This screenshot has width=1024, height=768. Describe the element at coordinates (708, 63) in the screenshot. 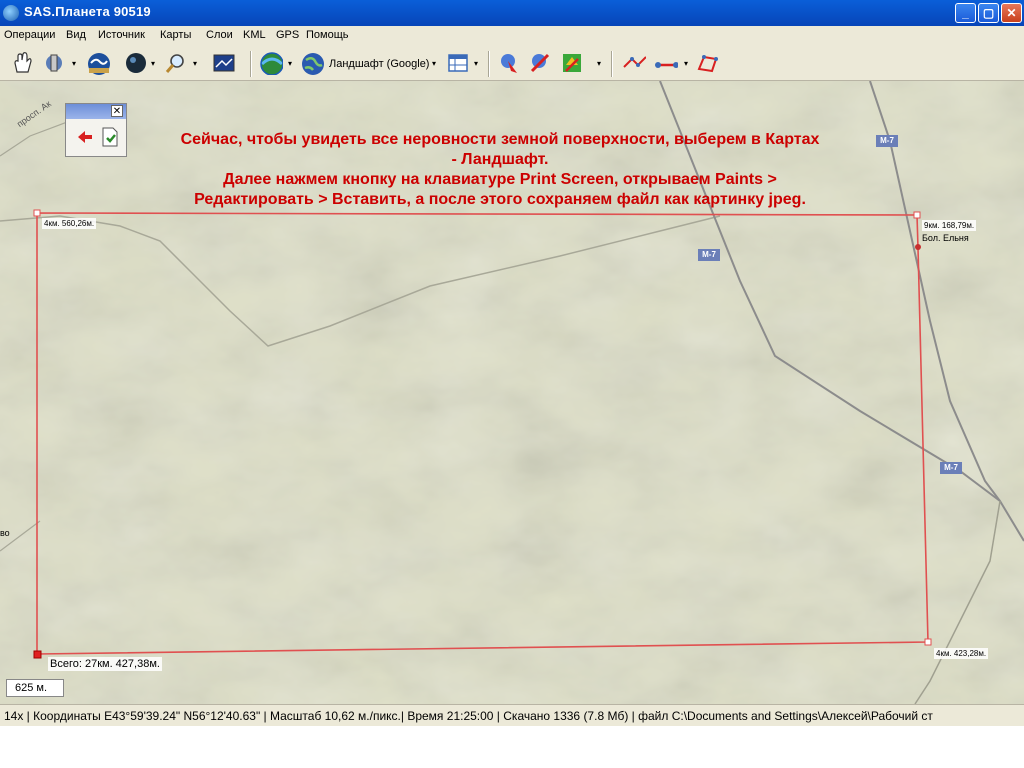

I see `polygon-area-icon` at that location.